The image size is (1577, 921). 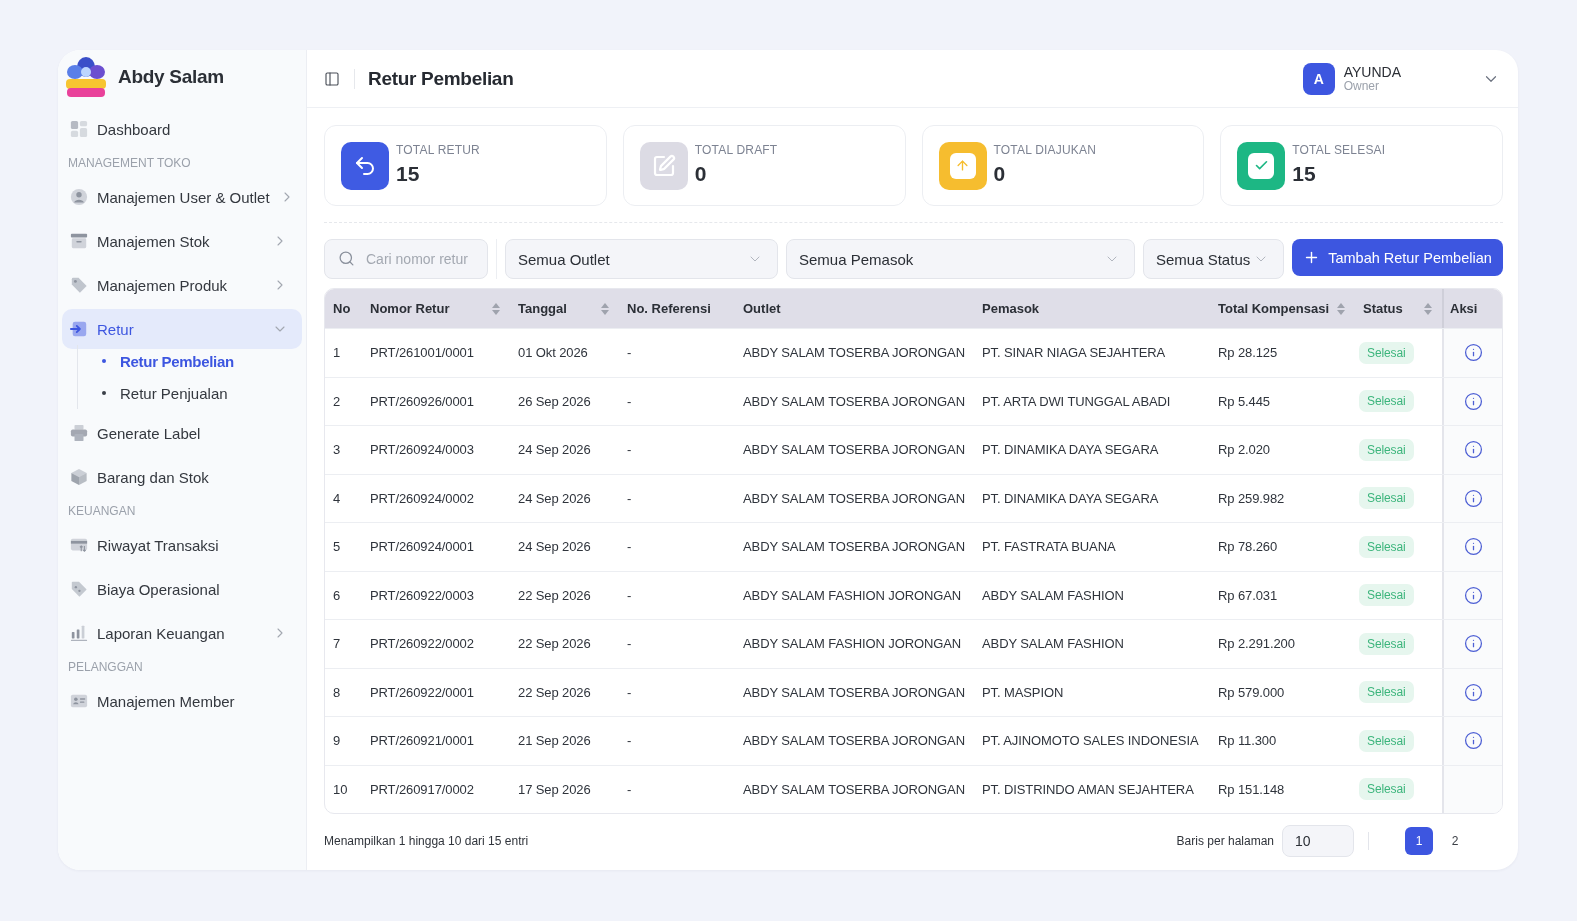 What do you see at coordinates (422, 547) in the screenshot?
I see `table-cell: PRT/260924/0001` at bounding box center [422, 547].